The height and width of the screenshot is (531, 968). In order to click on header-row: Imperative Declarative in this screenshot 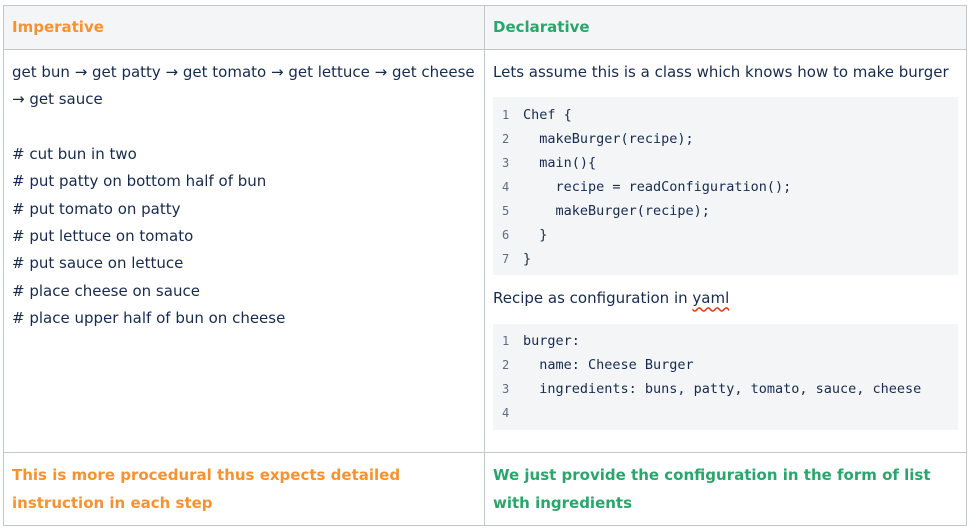, I will do `click(485, 27)`.